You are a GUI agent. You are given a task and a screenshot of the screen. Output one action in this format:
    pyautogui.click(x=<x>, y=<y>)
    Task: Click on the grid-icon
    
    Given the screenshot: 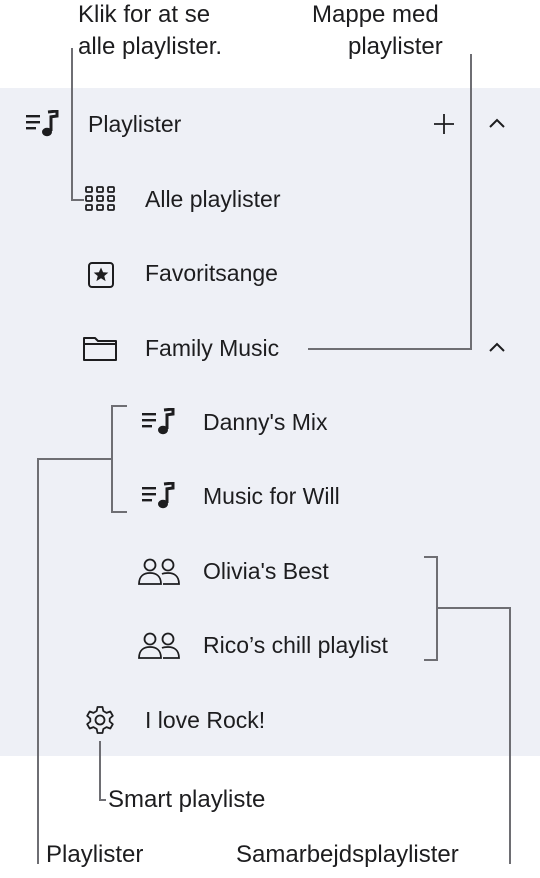 What is the action you would take?
    pyautogui.click(x=100, y=201)
    